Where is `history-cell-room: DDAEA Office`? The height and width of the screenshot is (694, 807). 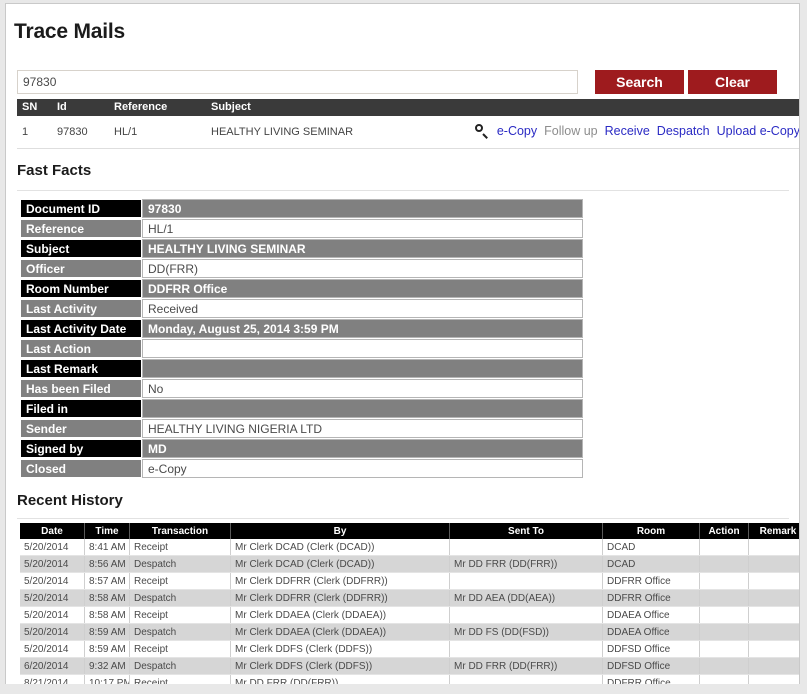
history-cell-room: DDAEA Office is located at coordinates (651, 615).